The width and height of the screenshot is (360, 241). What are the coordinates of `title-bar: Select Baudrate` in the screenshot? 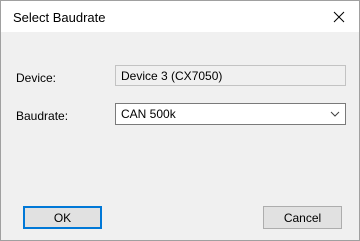 It's located at (180, 16).